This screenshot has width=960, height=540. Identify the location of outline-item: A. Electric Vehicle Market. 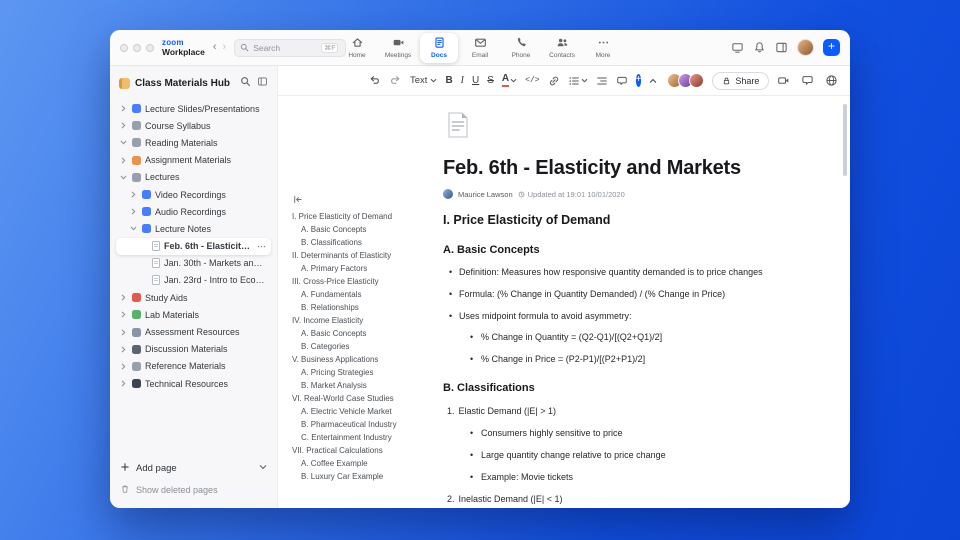
(359, 412).